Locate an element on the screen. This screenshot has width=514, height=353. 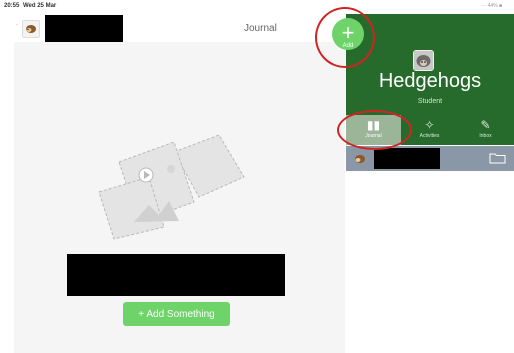
plus-icon: + is located at coordinates (348, 32).